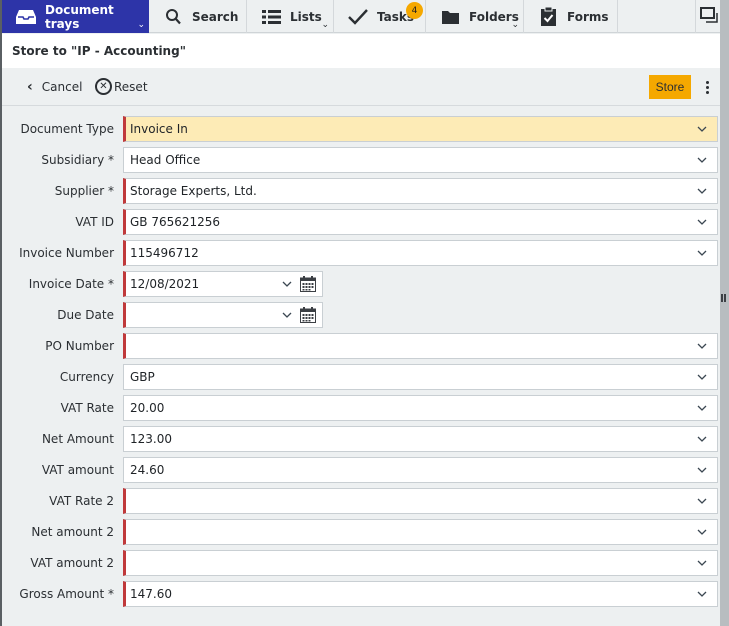 This screenshot has width=729, height=626. I want to click on due-date-date-input, so click(223, 315).